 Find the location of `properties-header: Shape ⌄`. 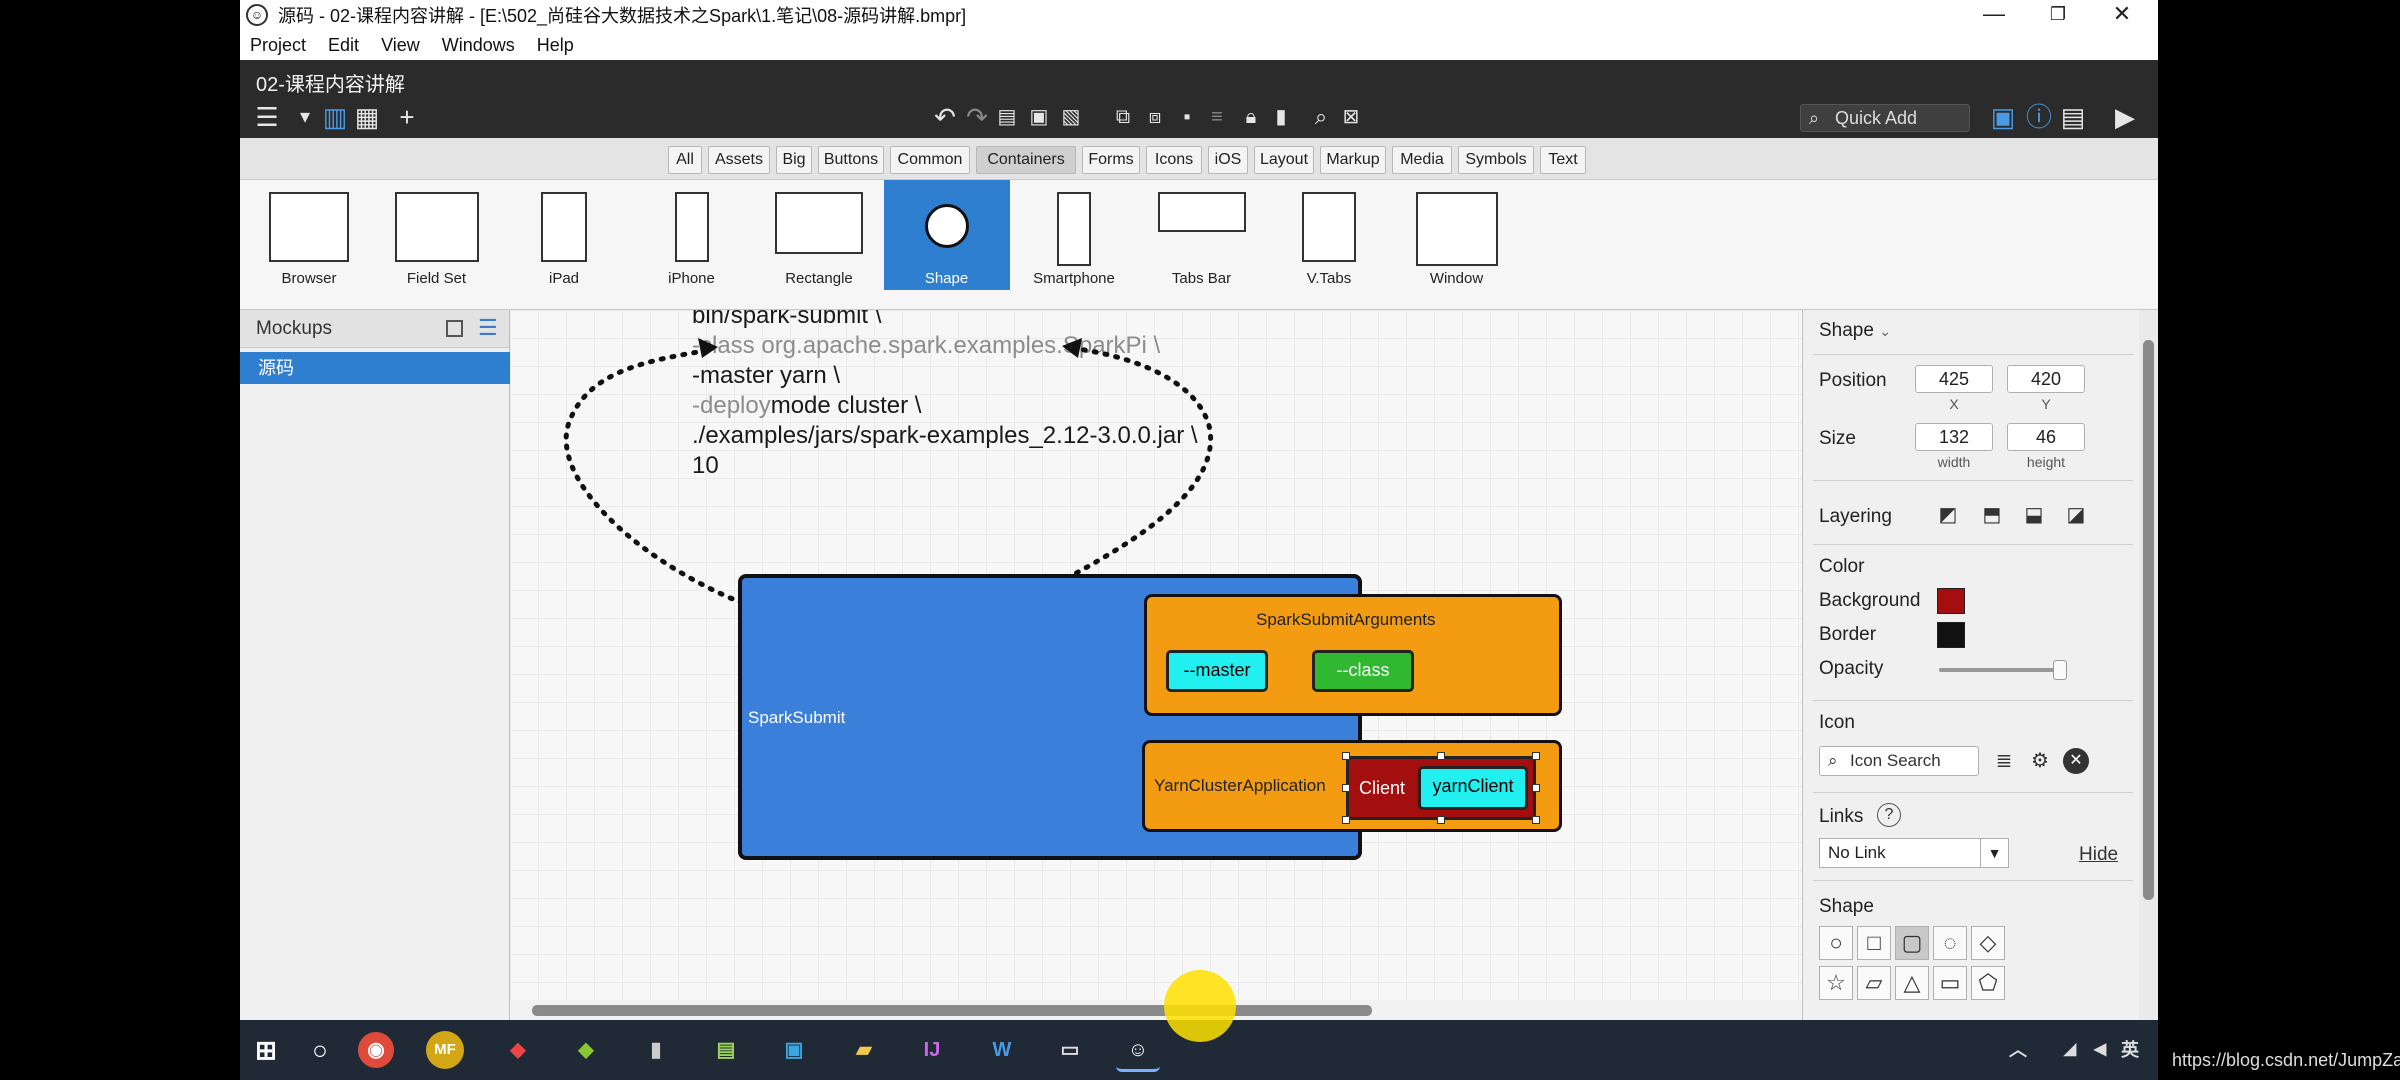

properties-header: Shape ⌄ is located at coordinates (1855, 331).